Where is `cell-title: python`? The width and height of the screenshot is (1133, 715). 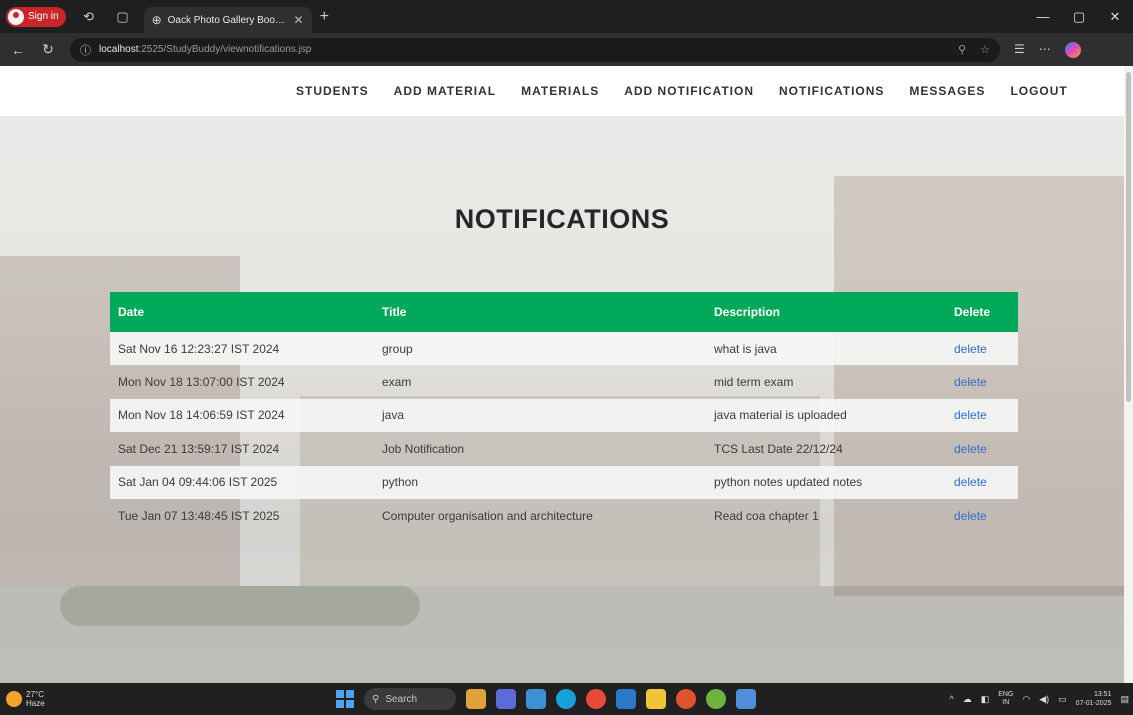
cell-title: python is located at coordinates (540, 482).